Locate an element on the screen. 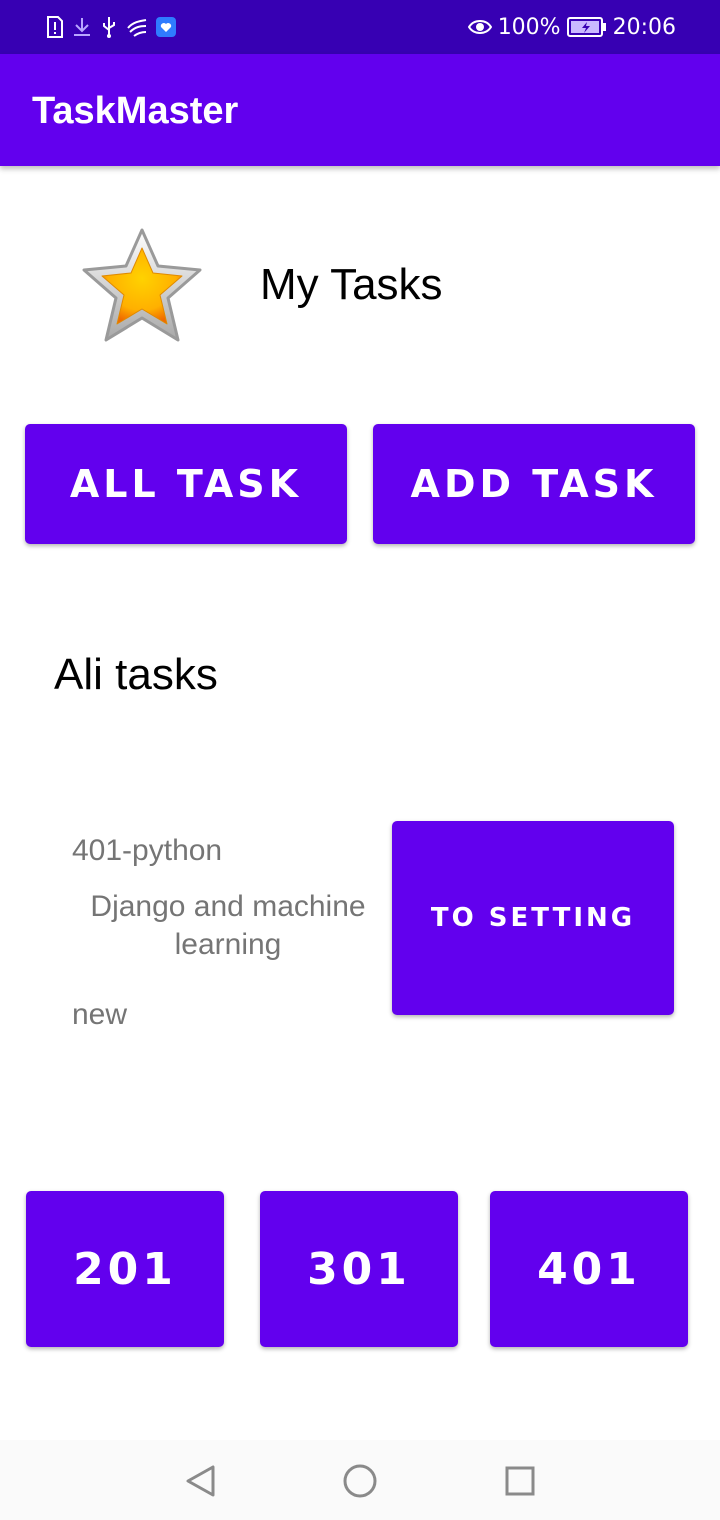 The image size is (720, 1520). usb-icon is located at coordinates (109, 27).